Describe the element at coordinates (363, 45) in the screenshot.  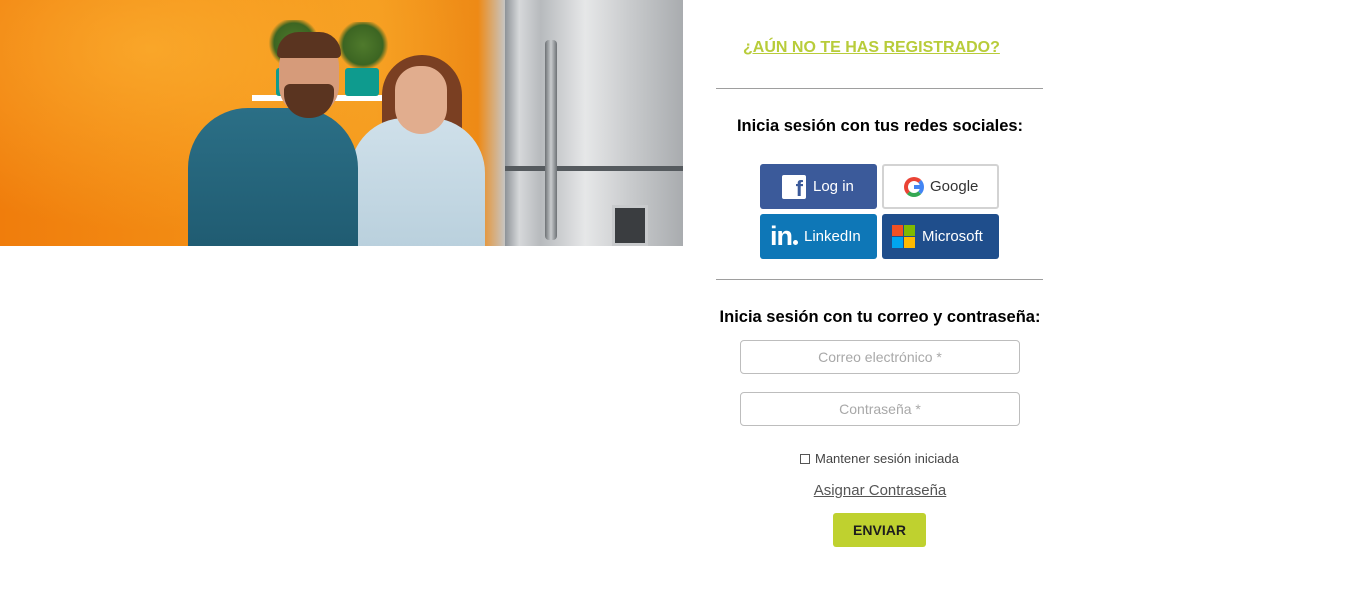
I see `plant` at that location.